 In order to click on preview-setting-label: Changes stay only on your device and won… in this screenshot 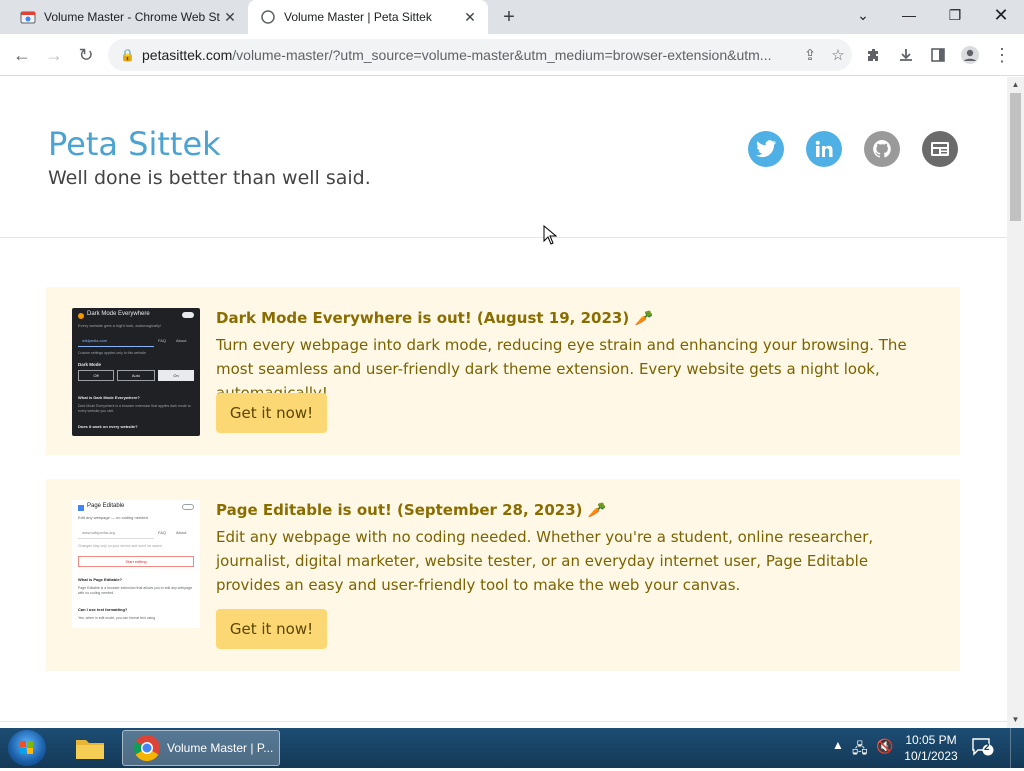, I will do `click(120, 546)`.